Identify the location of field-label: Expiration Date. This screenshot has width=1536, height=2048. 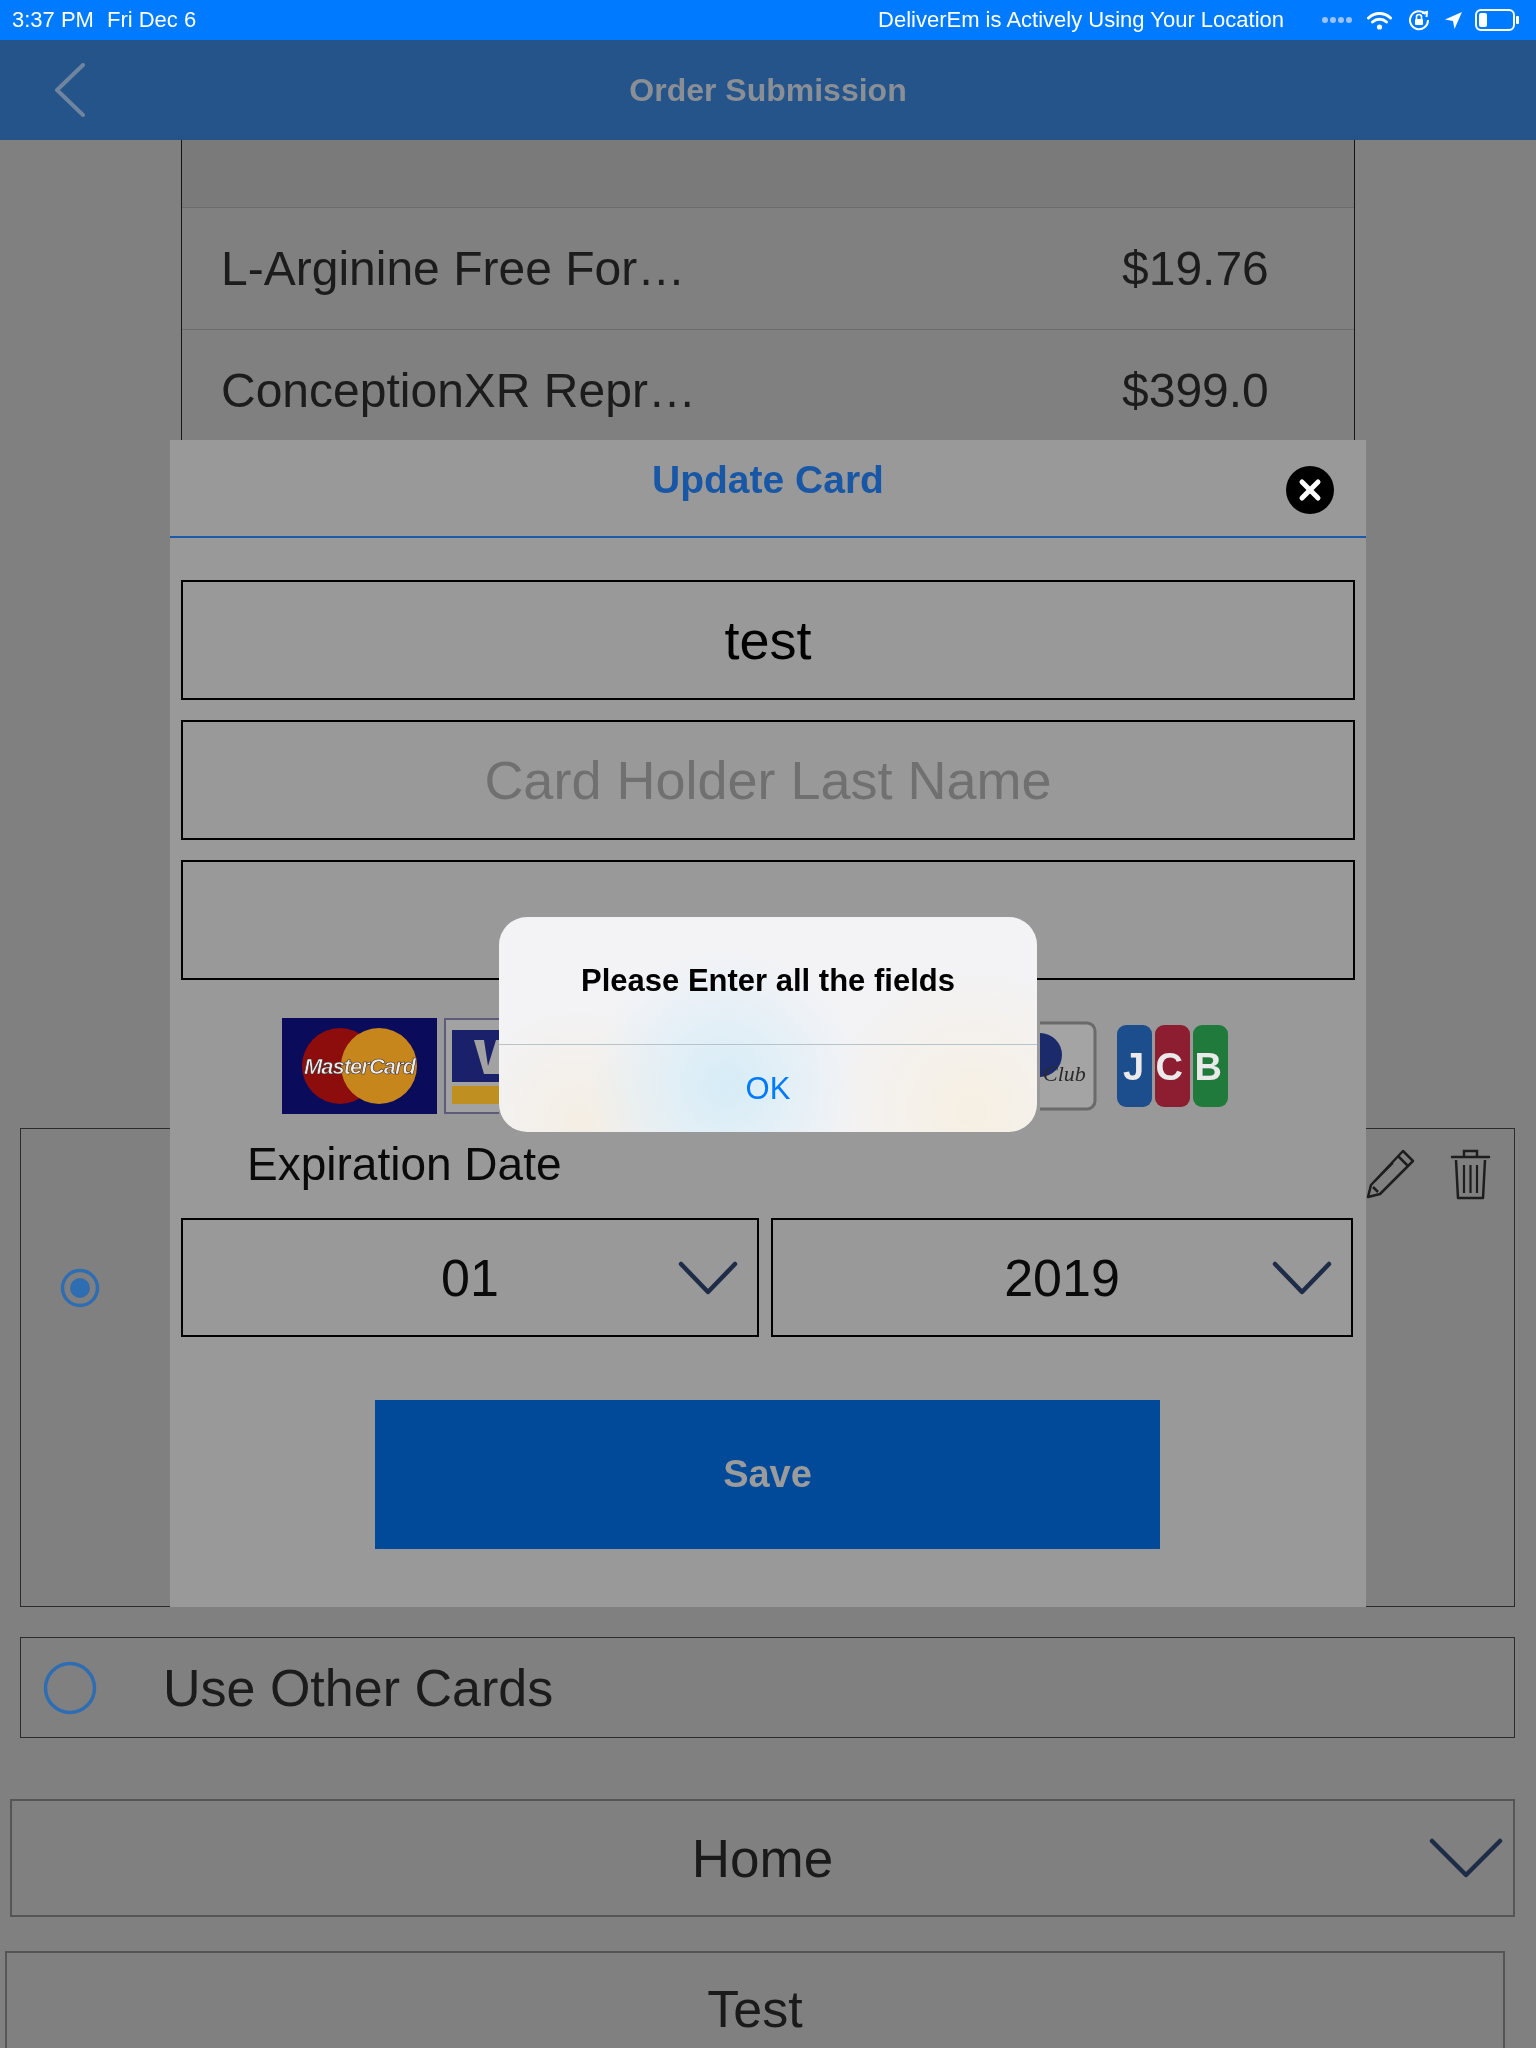
(404, 1164).